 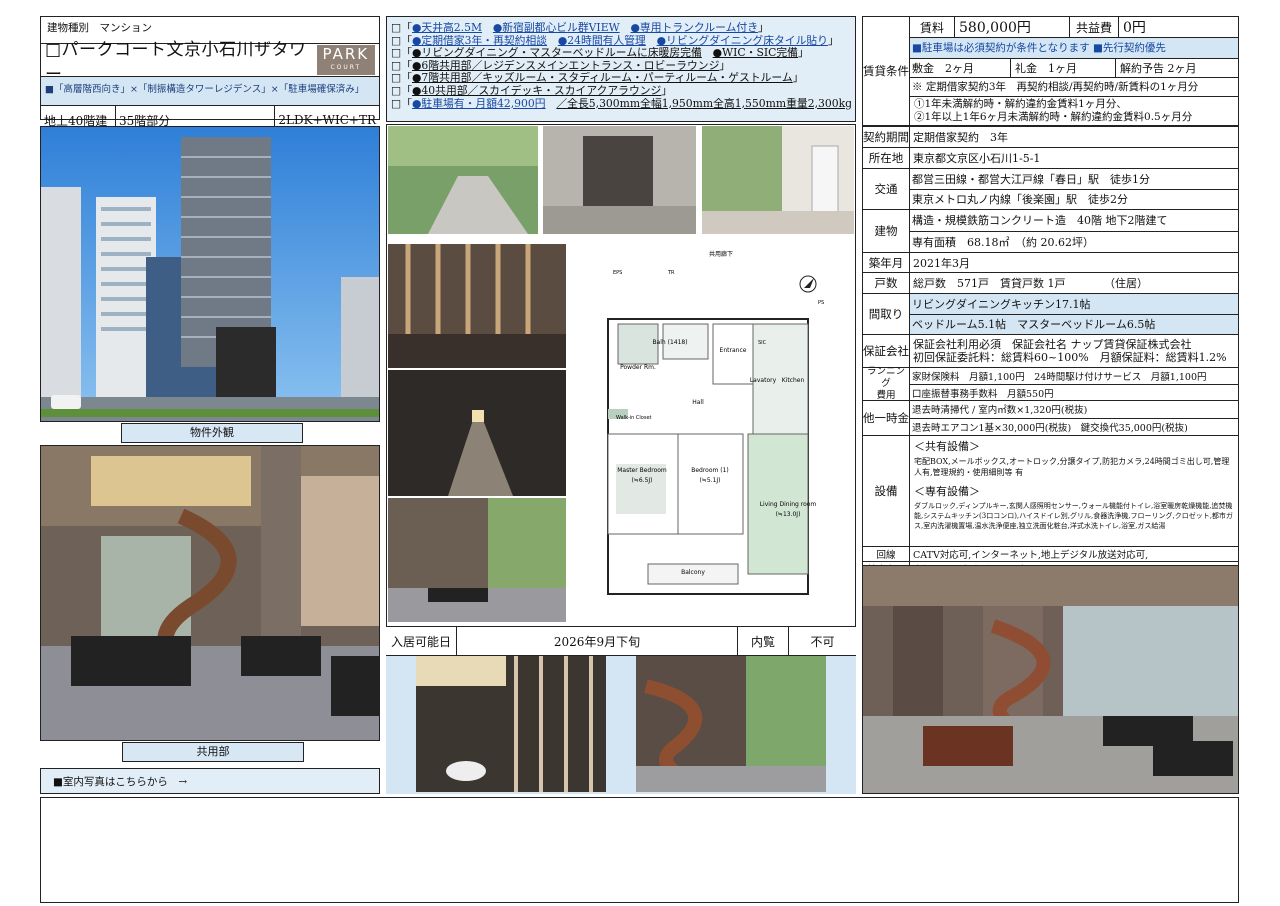 I want to click on room-eps: EPS, so click(x=617, y=273).